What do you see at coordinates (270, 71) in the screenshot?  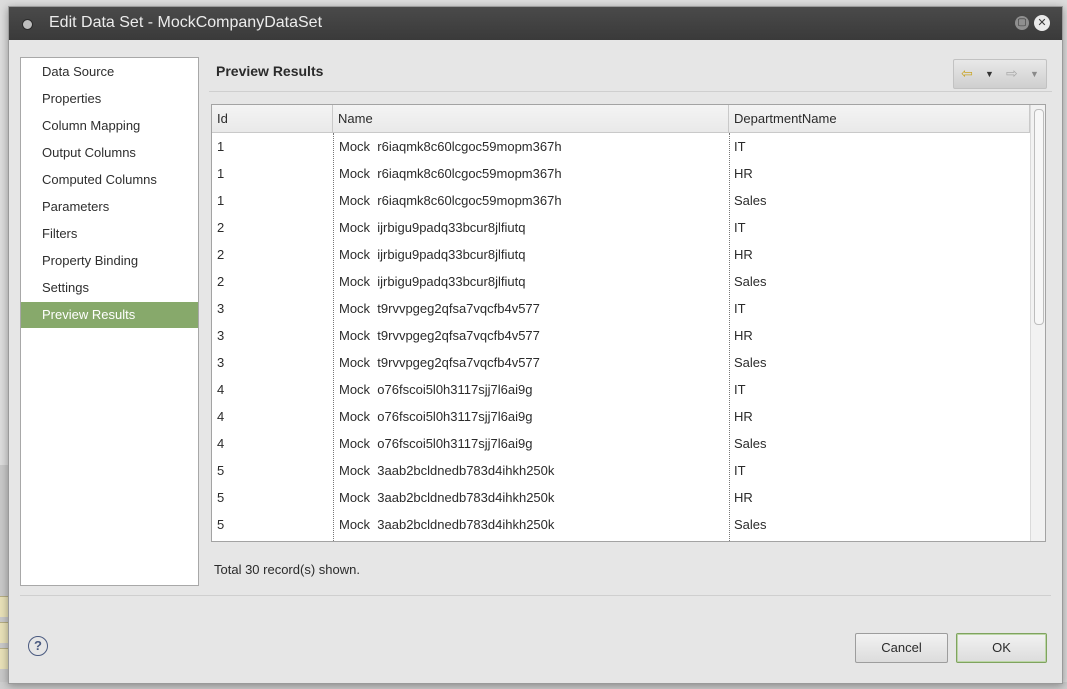 I see `page-title: Preview Results` at bounding box center [270, 71].